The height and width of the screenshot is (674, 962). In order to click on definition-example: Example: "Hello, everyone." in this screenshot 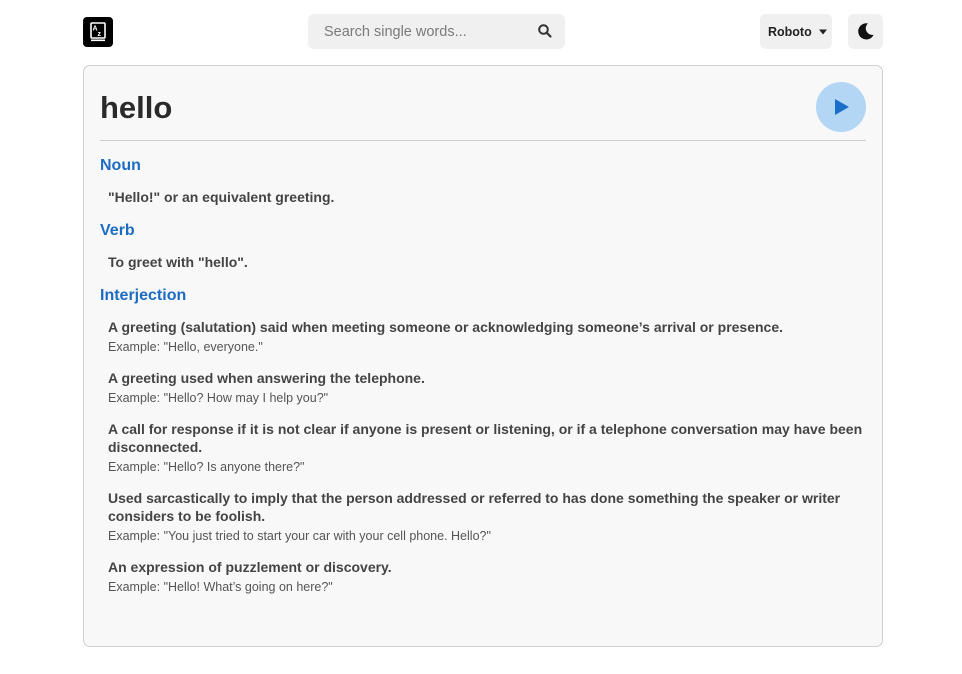, I will do `click(185, 347)`.